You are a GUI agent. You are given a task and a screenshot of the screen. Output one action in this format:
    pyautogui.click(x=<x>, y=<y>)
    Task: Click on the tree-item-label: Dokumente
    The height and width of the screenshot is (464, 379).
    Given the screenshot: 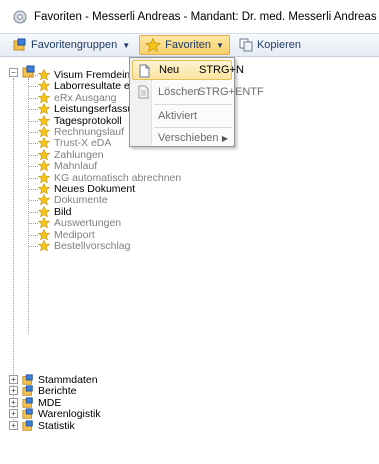 What is the action you would take?
    pyautogui.click(x=81, y=200)
    